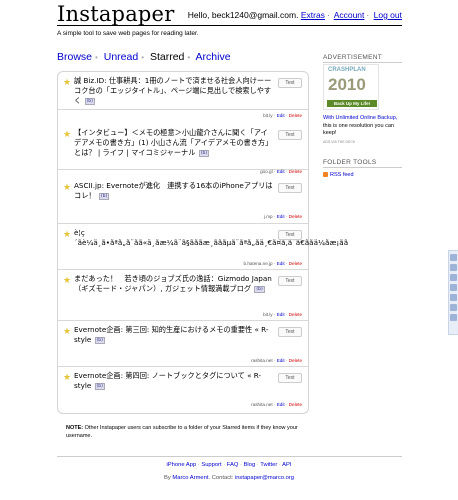 This screenshot has height=500, width=458. Describe the element at coordinates (453, 277) in the screenshot. I see `mail-icon` at that location.